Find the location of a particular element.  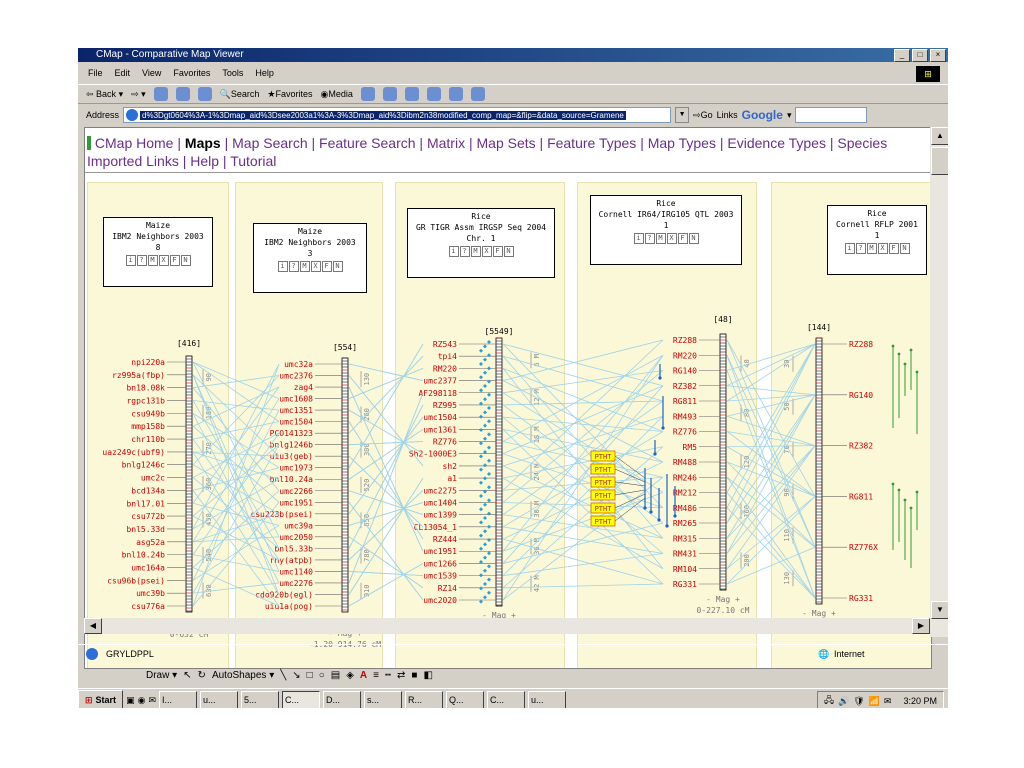

start-button: ⊞ Start is located at coordinates (101, 699).